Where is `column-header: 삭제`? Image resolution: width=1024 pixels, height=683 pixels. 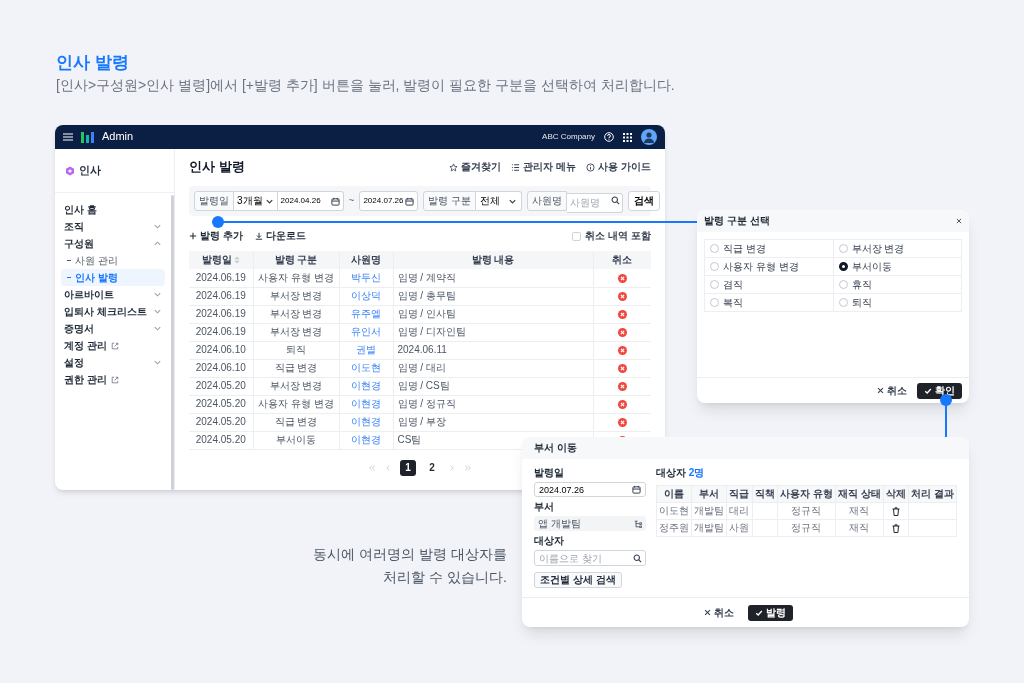 column-header: 삭제 is located at coordinates (896, 494).